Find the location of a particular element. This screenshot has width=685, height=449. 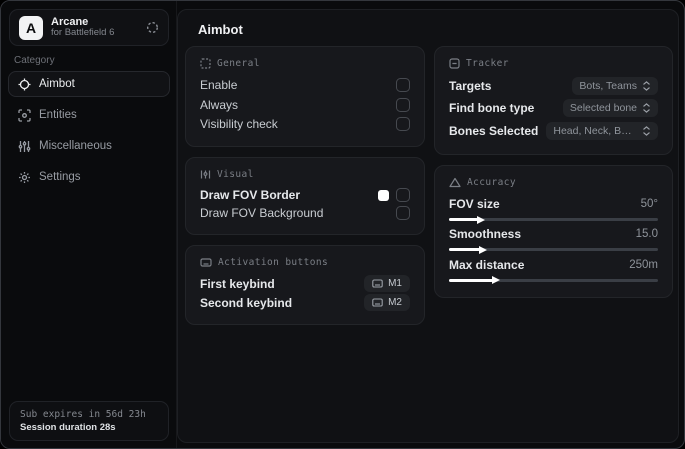

dropdown-value: Bots, Teams is located at coordinates (608, 86).